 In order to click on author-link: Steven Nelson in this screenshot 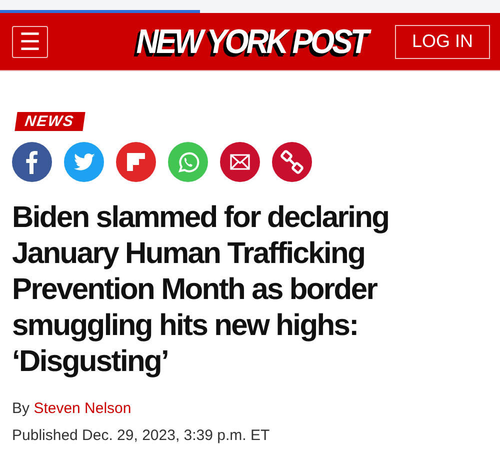, I will do `click(83, 408)`.